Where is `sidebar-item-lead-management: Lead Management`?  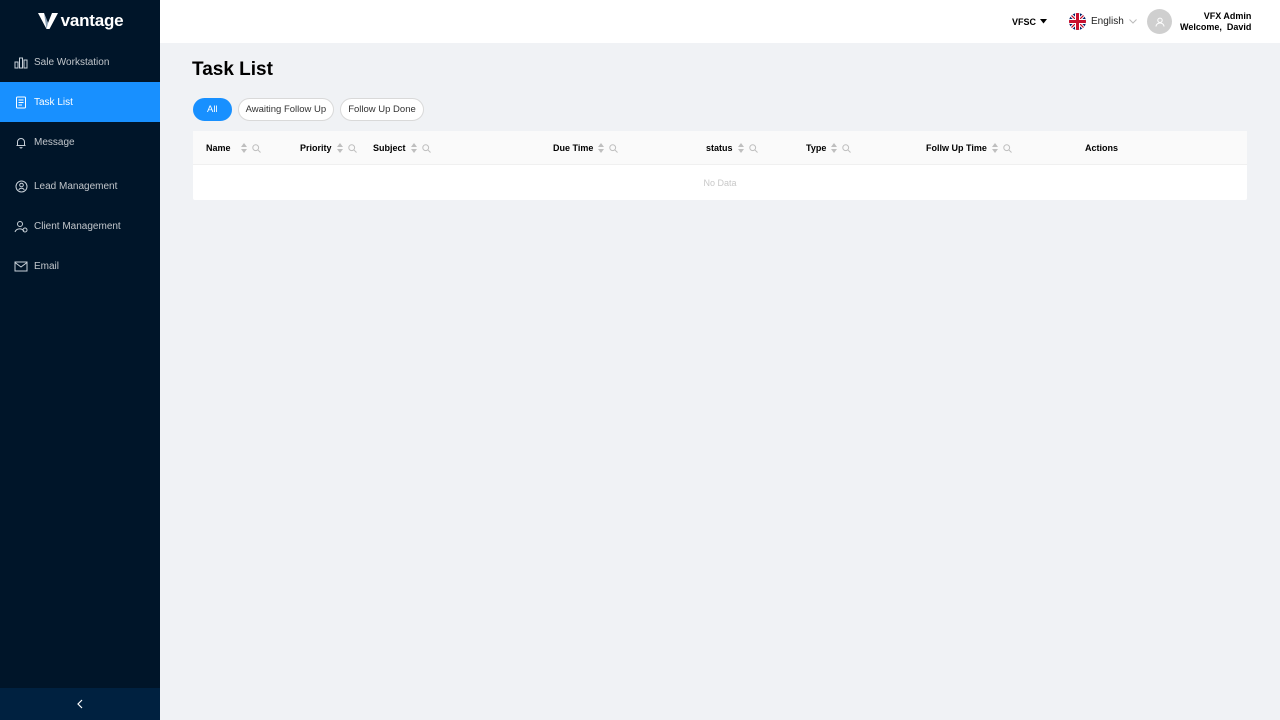 sidebar-item-lead-management: Lead Management is located at coordinates (80, 186).